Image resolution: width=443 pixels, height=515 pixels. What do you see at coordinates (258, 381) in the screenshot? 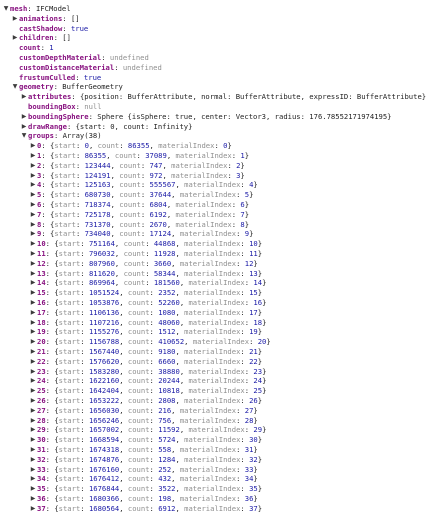
I see `group-material-index: 24` at bounding box center [258, 381].